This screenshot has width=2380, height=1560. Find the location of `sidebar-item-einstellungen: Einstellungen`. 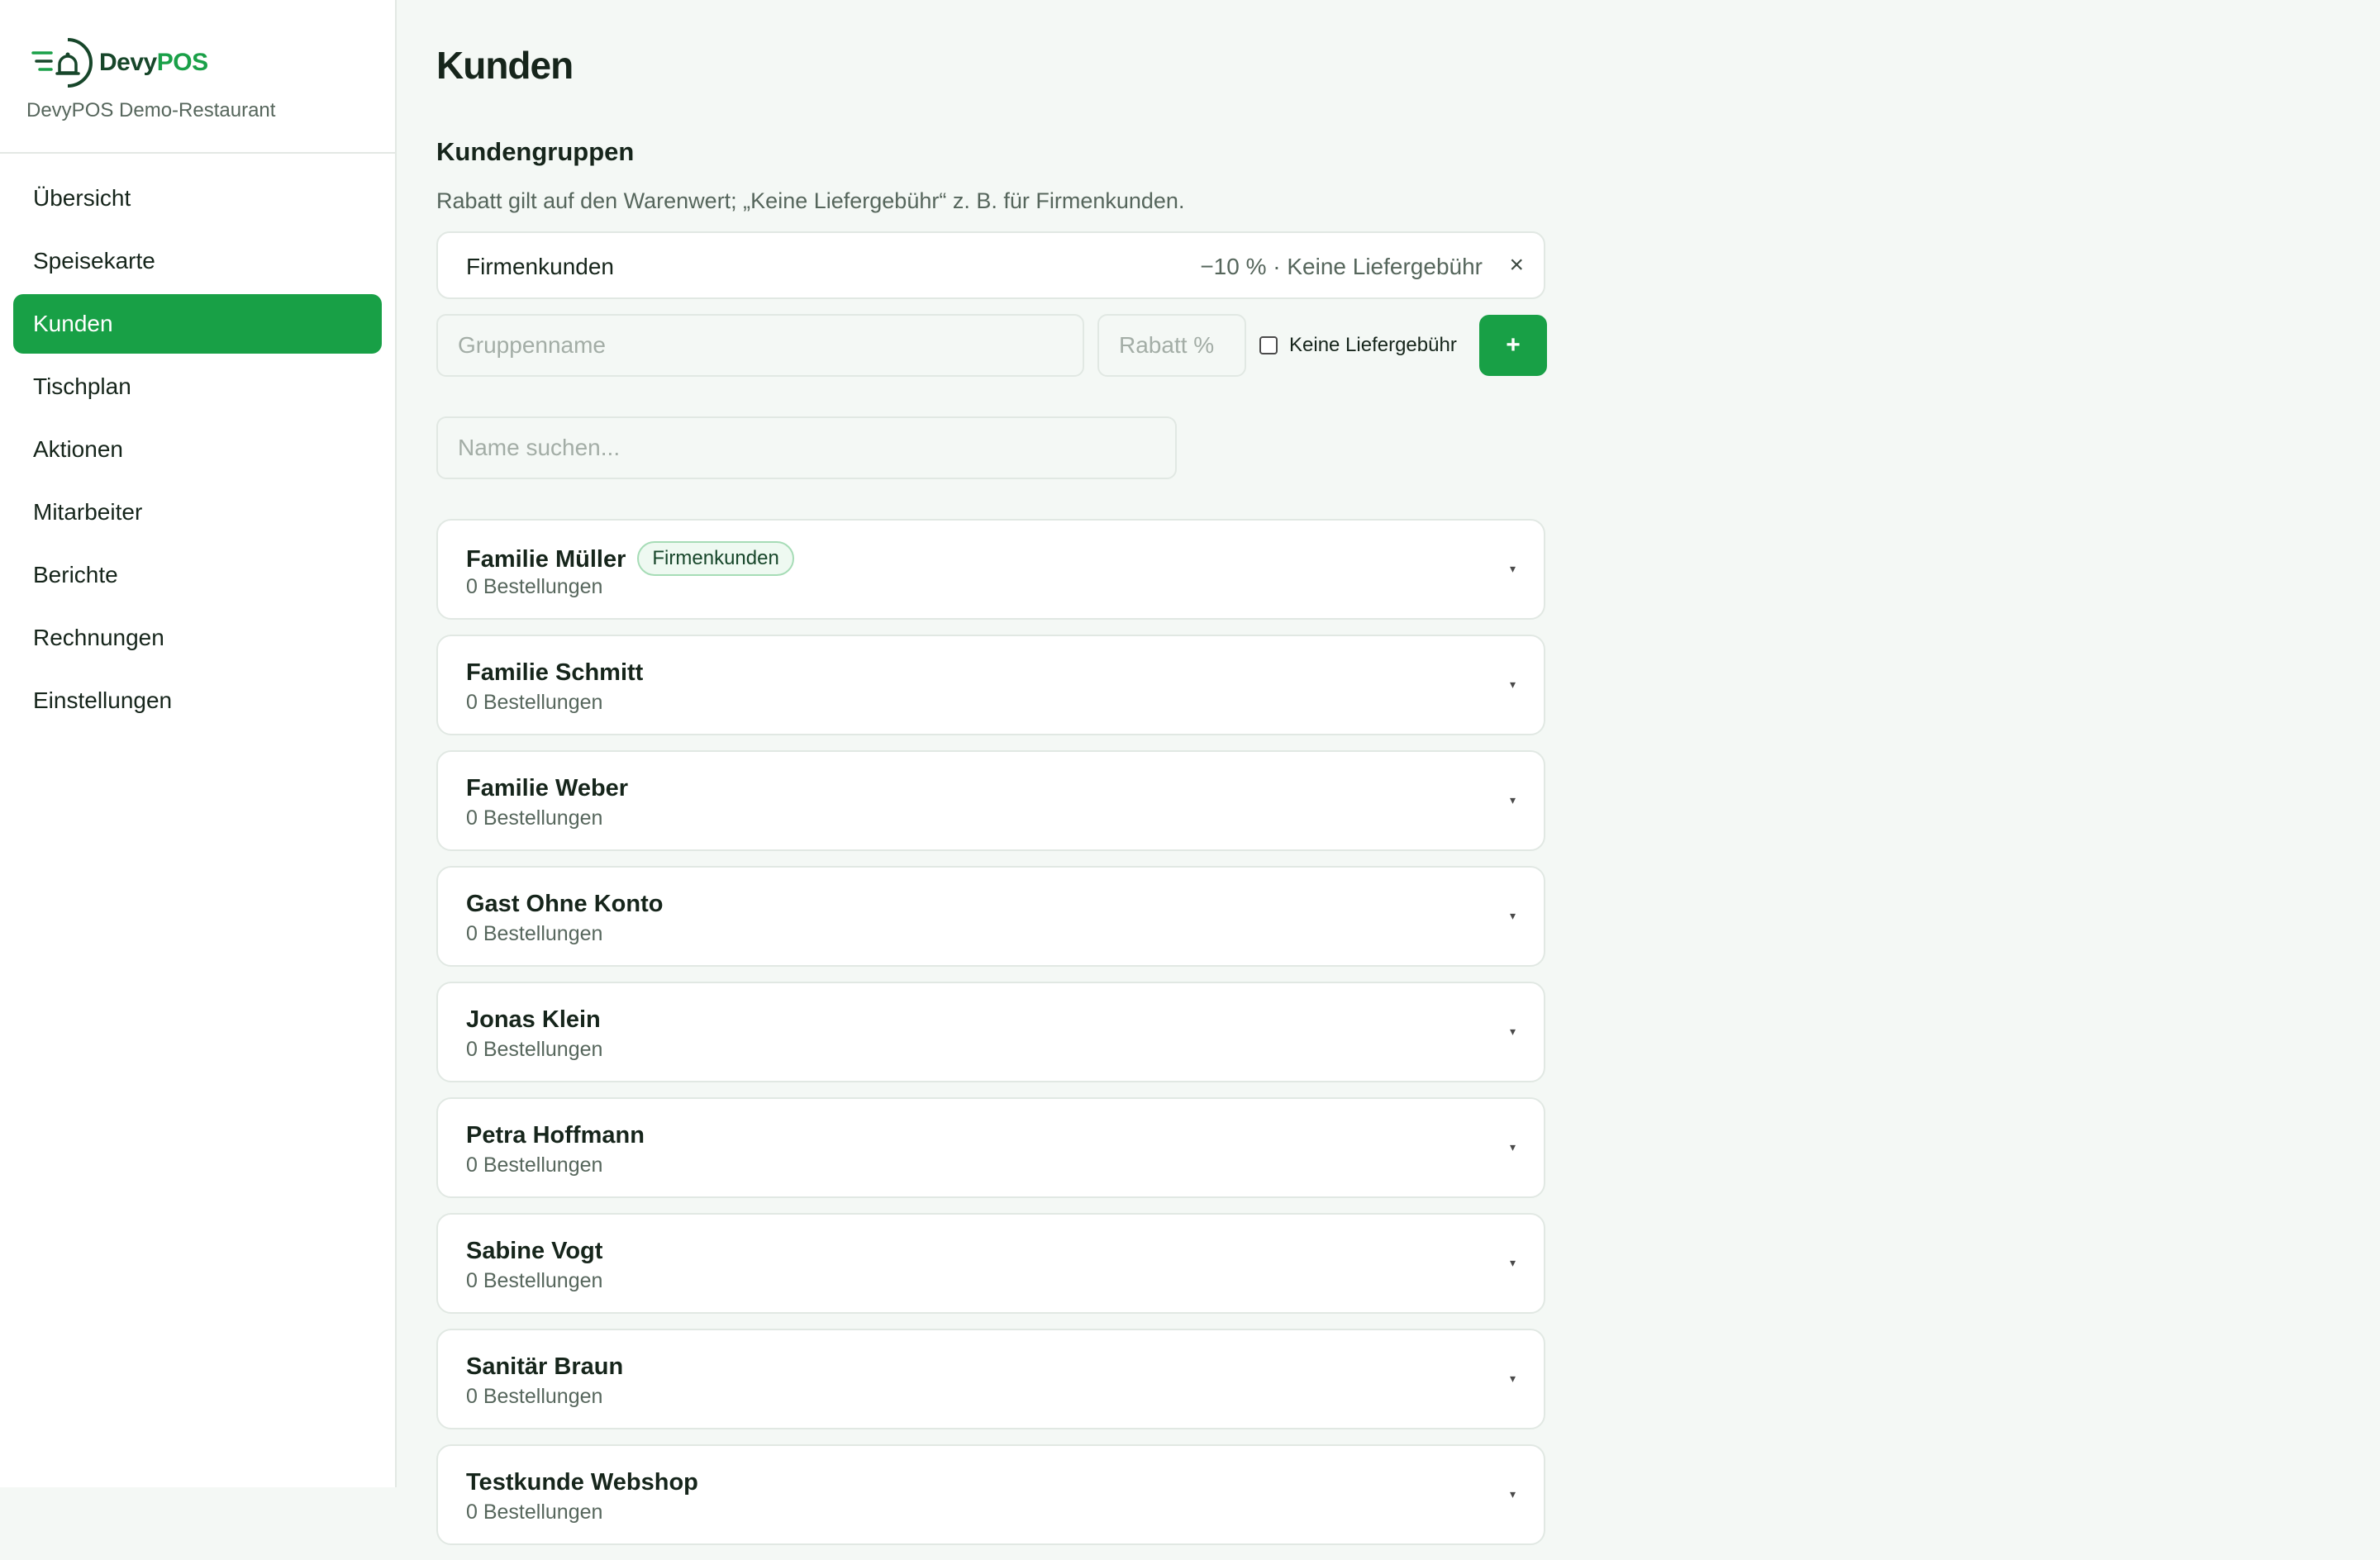

sidebar-item-einstellungen: Einstellungen is located at coordinates (197, 700).